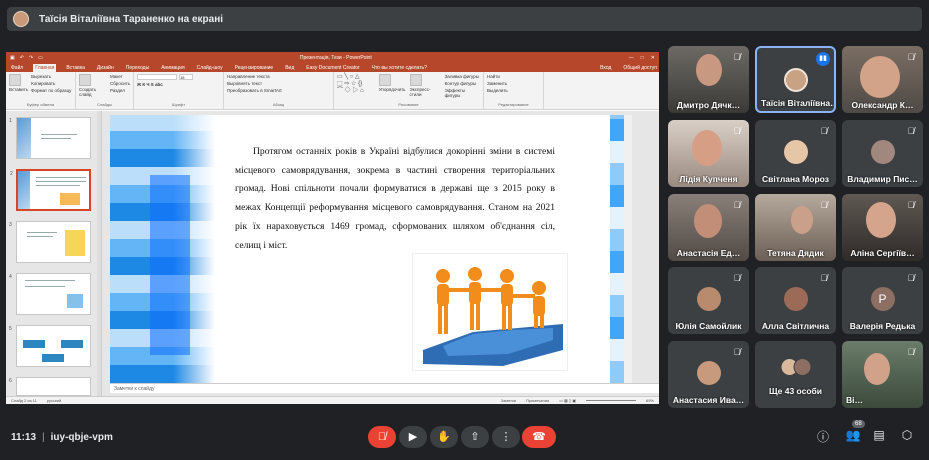  What do you see at coordinates (708, 153) in the screenshot?
I see `participant-tile: 🎙̸ Лідія Купченя` at bounding box center [708, 153].